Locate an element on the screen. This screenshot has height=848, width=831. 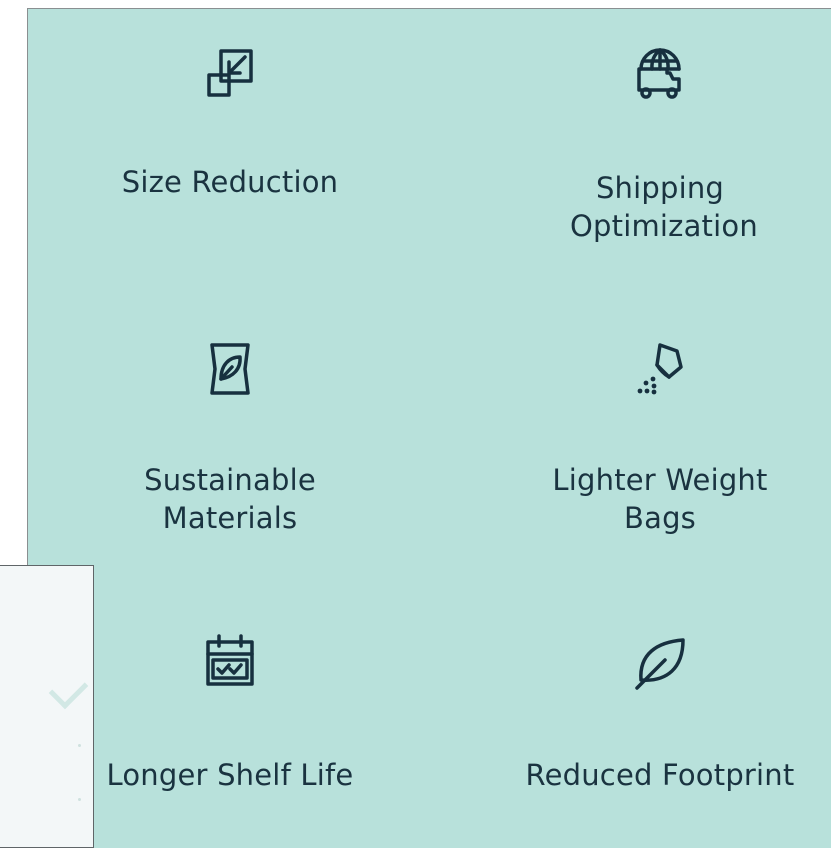
feature-shipping-optimization: Shipping Optimization is located at coordinates (660, 150).